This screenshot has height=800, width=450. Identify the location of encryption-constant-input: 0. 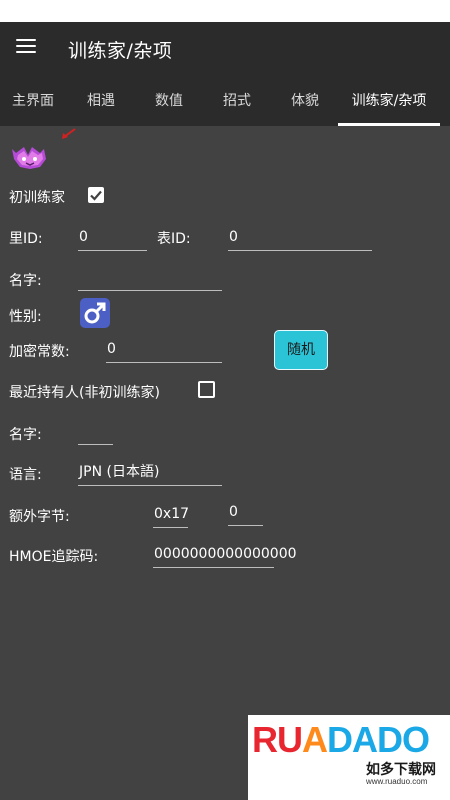
(164, 350).